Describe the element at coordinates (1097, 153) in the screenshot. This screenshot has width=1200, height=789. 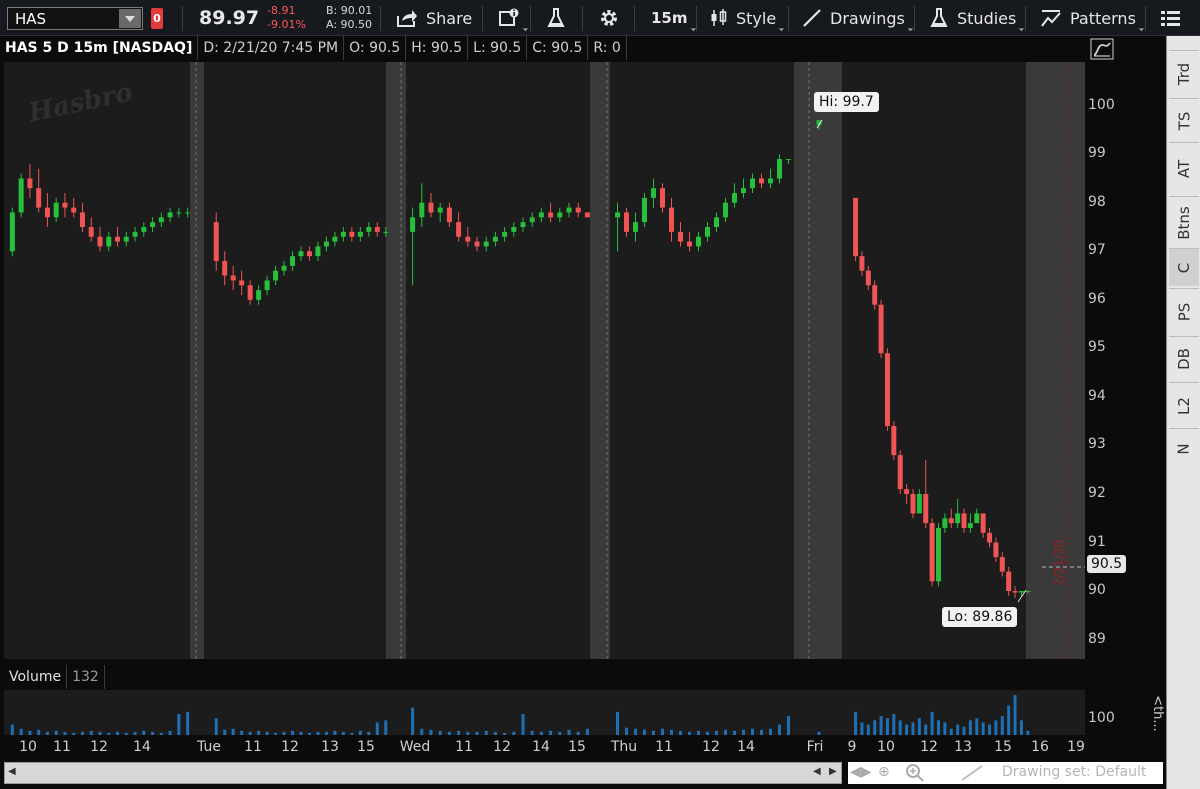
I see `price-axis-tick: 99` at that location.